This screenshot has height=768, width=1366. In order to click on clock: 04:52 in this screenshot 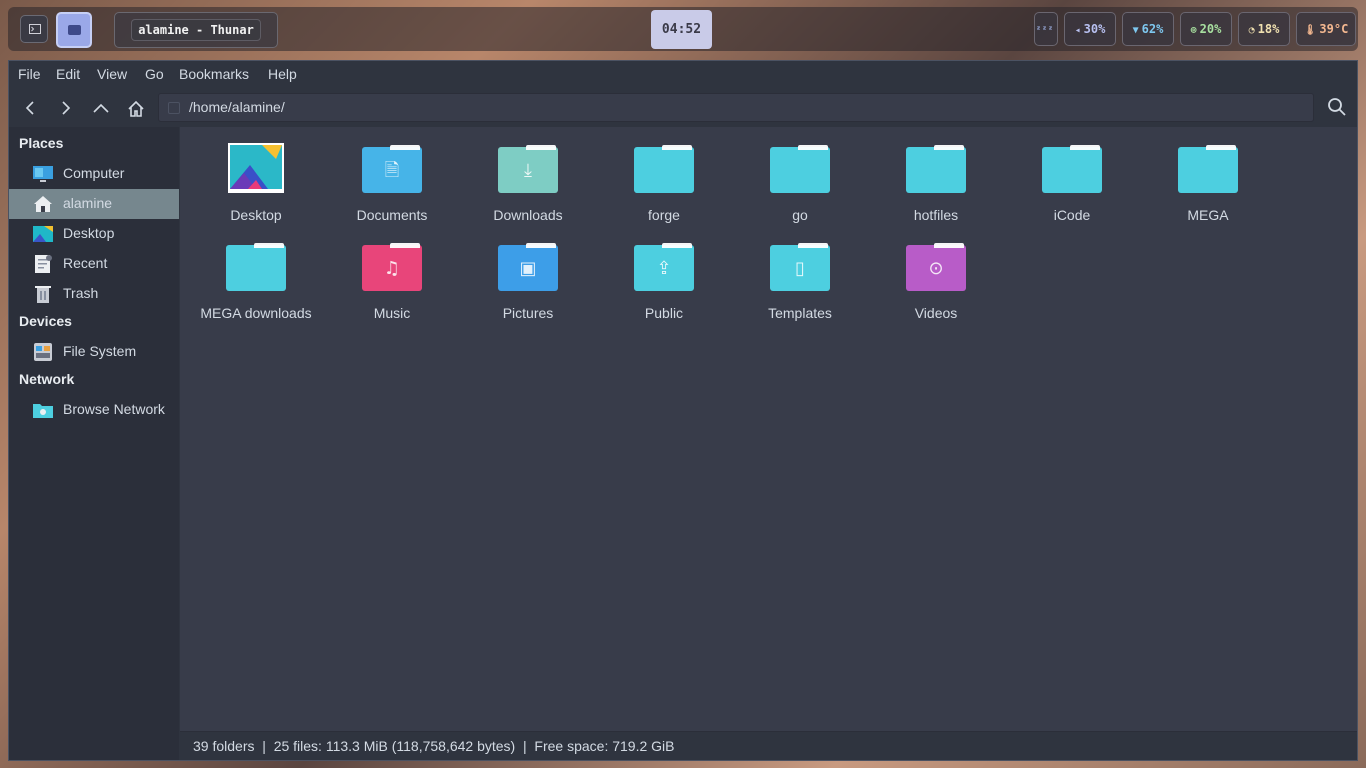, I will do `click(681, 29)`.